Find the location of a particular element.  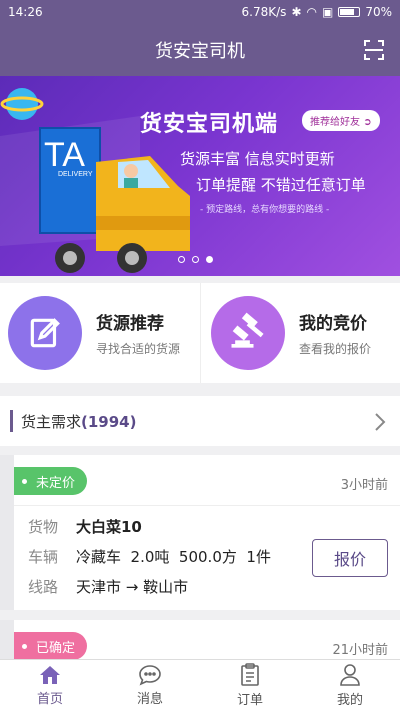

quote-button: 报价 is located at coordinates (350, 558).